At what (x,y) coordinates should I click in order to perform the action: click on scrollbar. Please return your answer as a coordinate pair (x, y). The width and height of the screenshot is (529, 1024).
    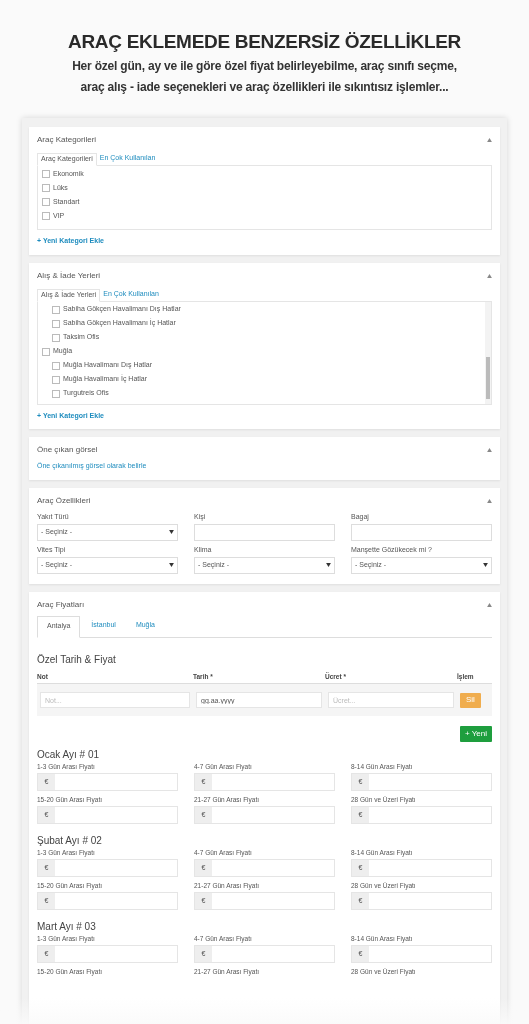
    Looking at the image, I should click on (488, 352).